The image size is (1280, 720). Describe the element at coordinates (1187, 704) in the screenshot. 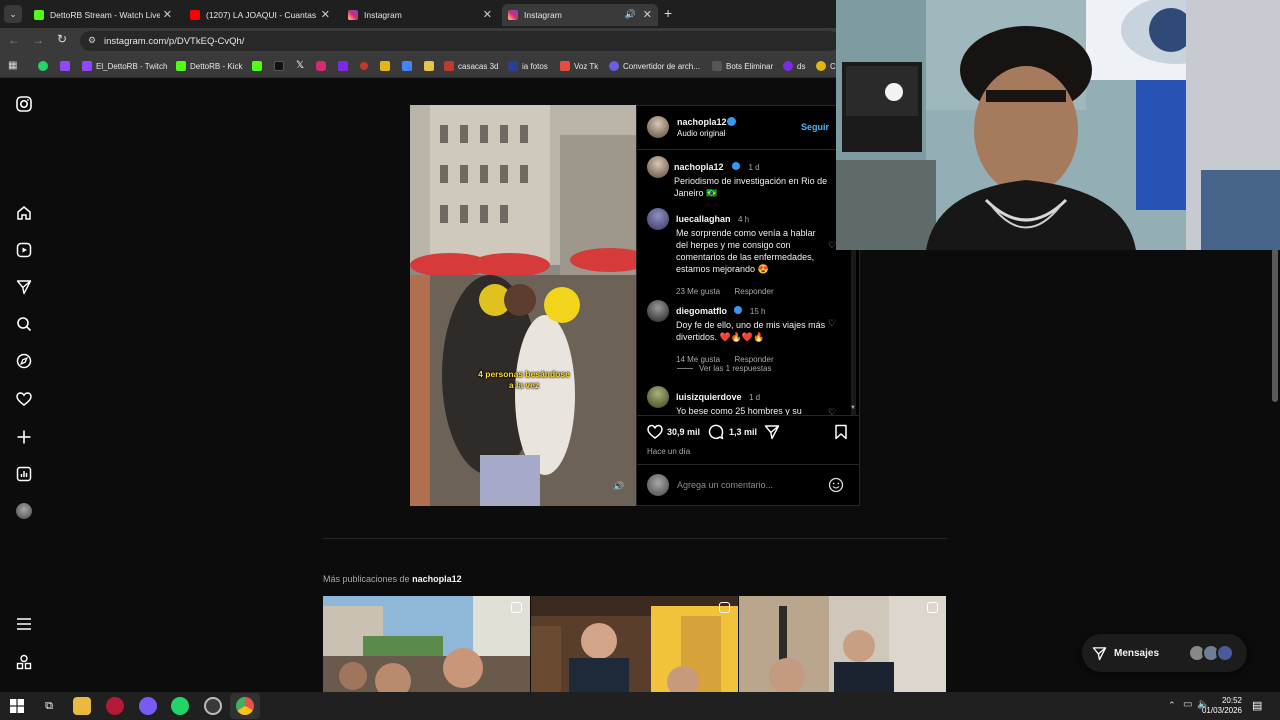

I see `network-icon: ▭` at that location.